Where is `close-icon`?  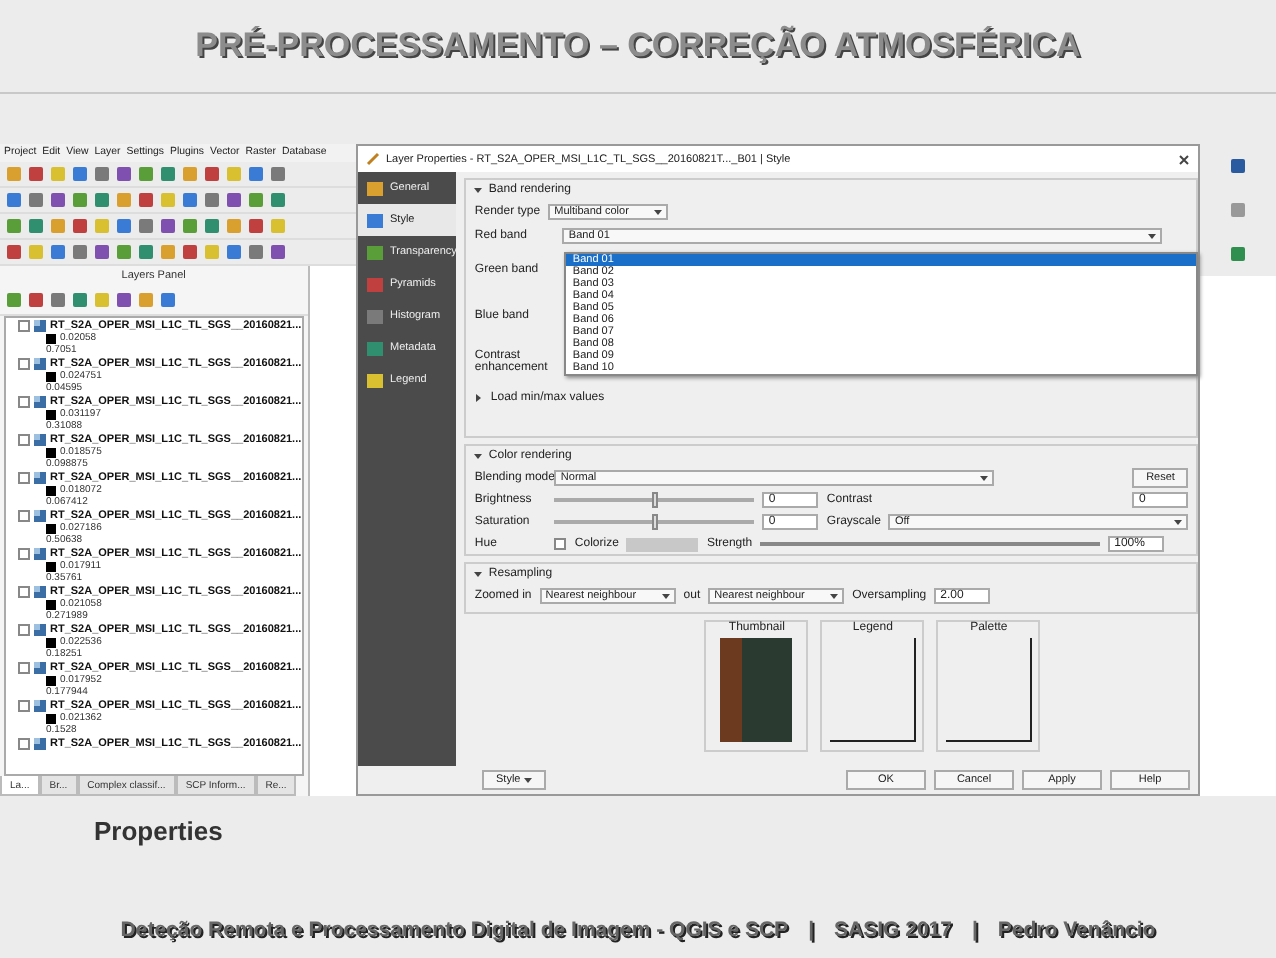 close-icon is located at coordinates (1184, 159).